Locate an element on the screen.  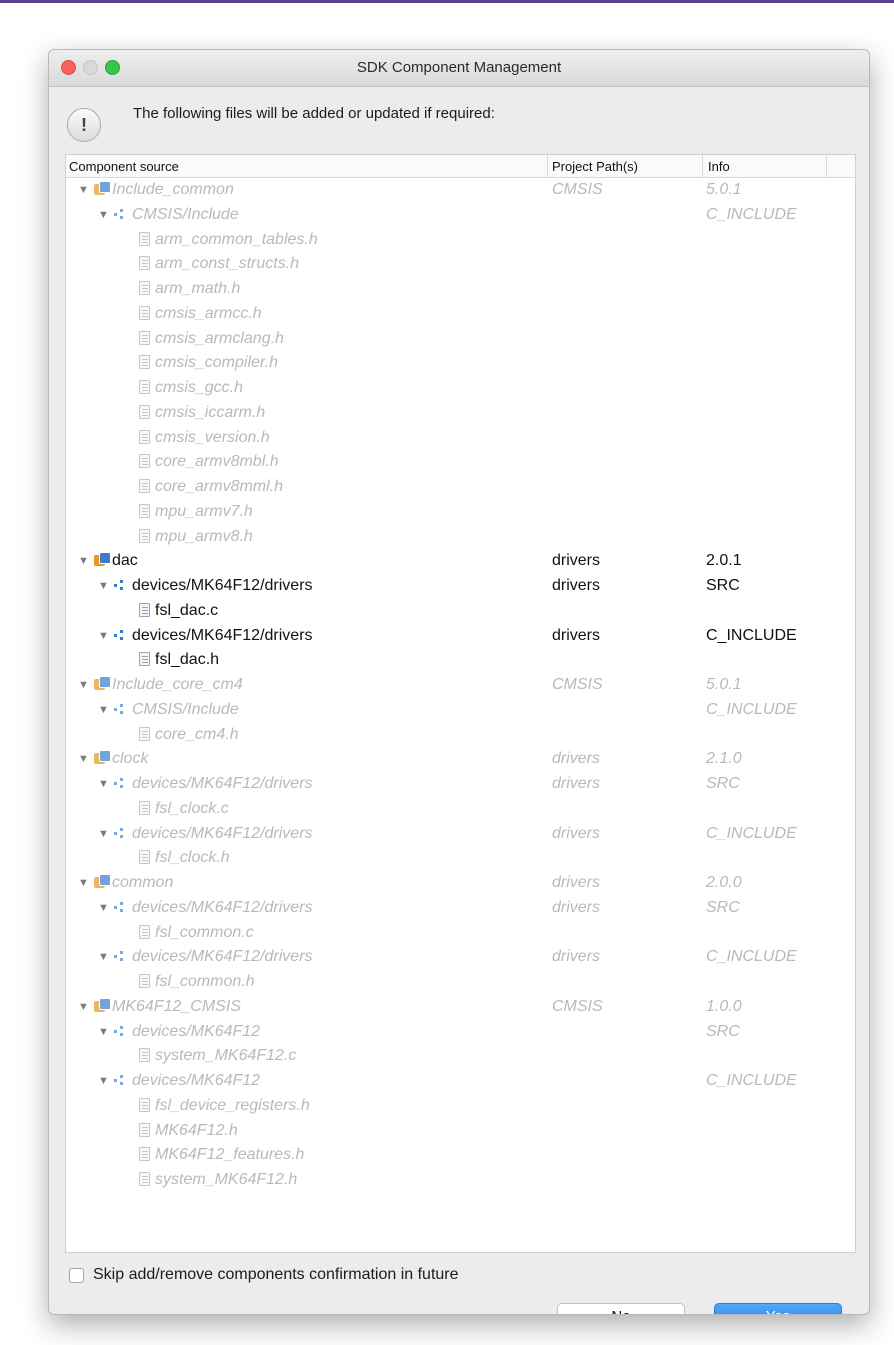
tree-row-component: ▼ clock drivers 2.1.0 is located at coordinates (460, 759).